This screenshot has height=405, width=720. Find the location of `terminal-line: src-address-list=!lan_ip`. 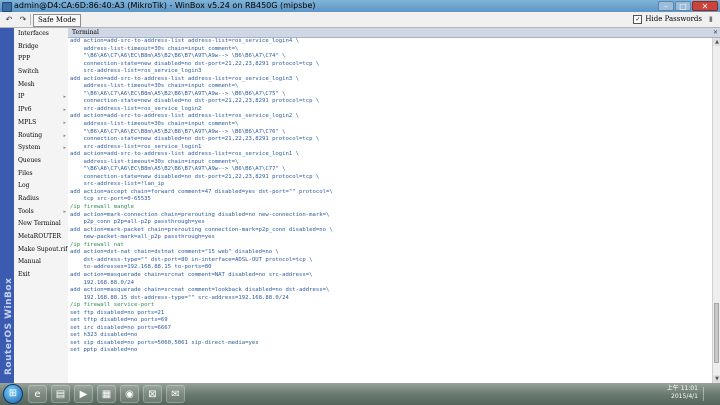

terminal-line: src-address-list=!lan_ip is located at coordinates (117, 184).